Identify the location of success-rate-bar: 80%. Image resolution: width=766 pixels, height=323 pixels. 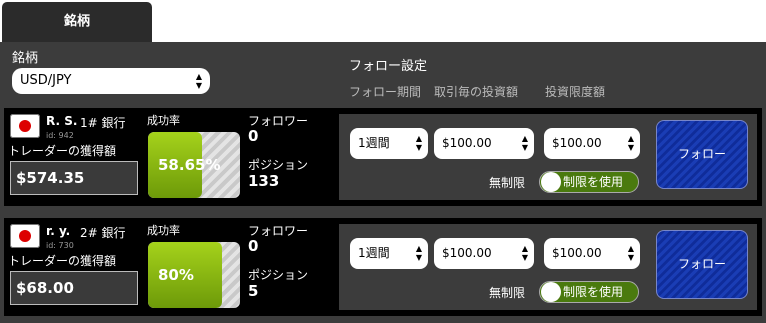
(194, 275).